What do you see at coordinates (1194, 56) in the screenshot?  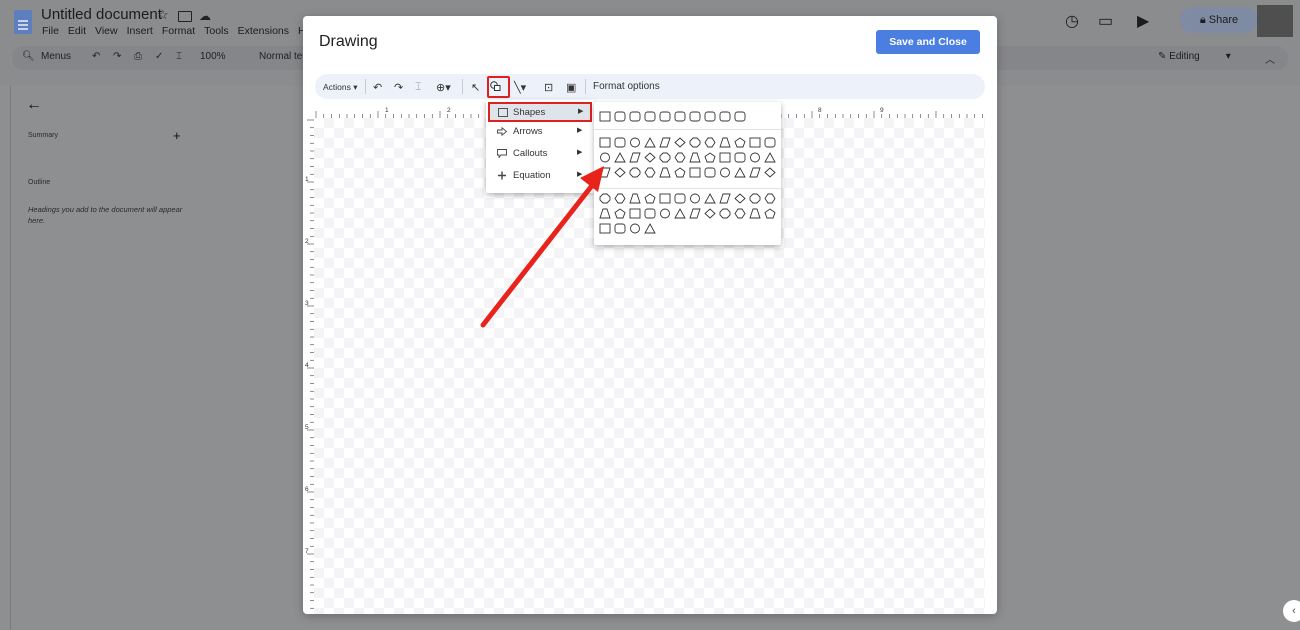 I see `editing-mode-select: ✎ Editing ▾` at bounding box center [1194, 56].